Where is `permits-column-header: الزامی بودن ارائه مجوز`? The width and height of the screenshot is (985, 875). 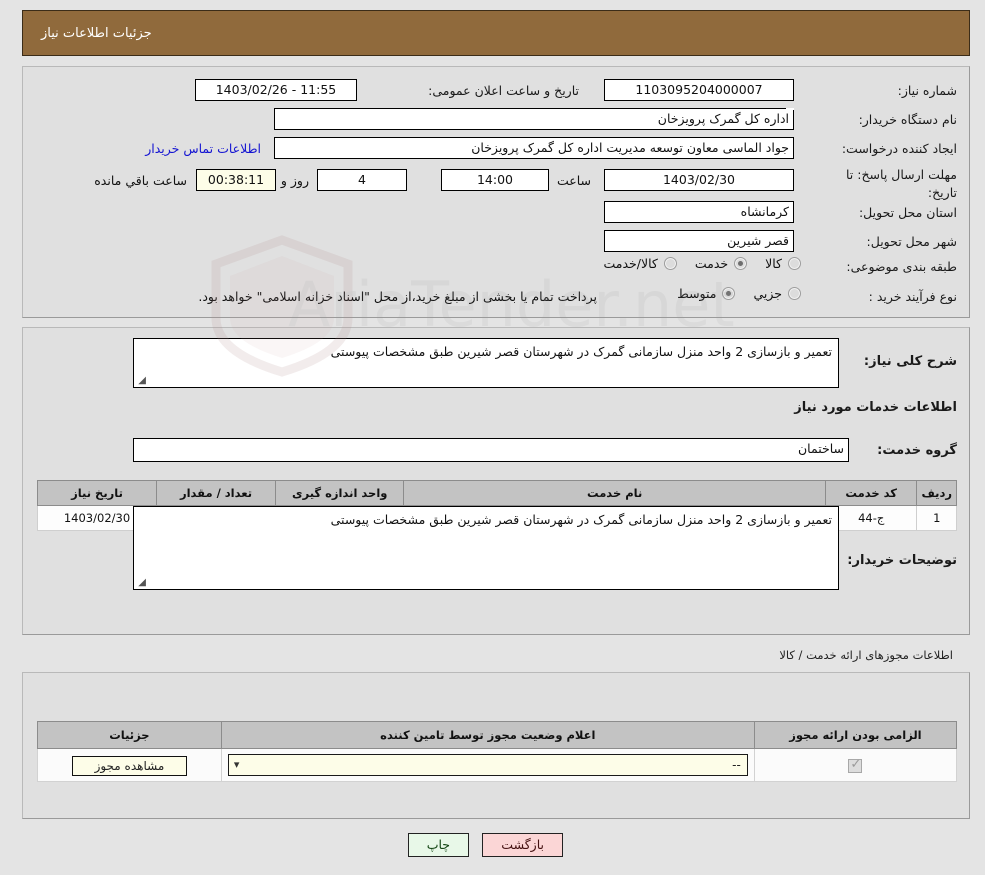 permits-column-header: الزامی بودن ارائه مجوز is located at coordinates (855, 735).